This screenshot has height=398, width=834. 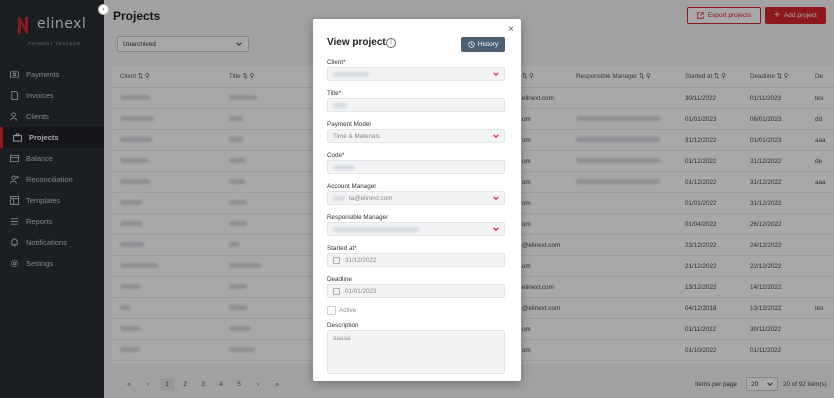 I want to click on description-label: Description, so click(x=343, y=325).